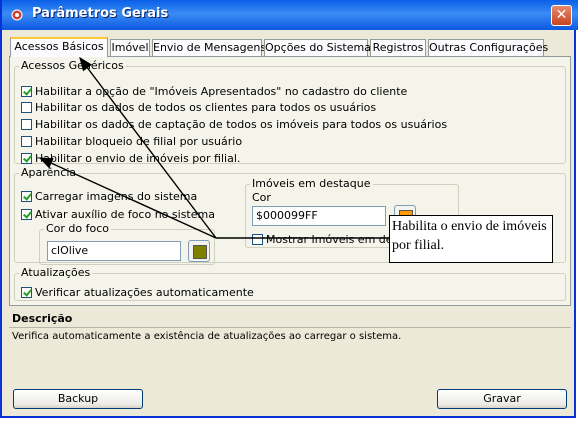 The height and width of the screenshot is (422, 580). I want to click on cor-foco-picker-button, so click(199, 251).